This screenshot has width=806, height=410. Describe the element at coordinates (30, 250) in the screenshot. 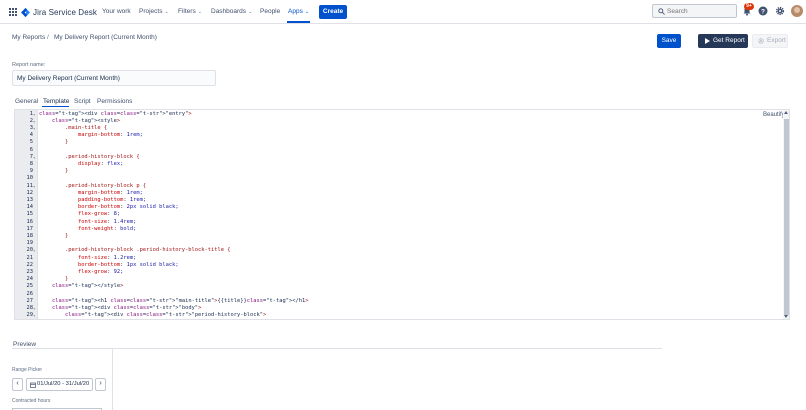

I see `line-number: 20` at that location.